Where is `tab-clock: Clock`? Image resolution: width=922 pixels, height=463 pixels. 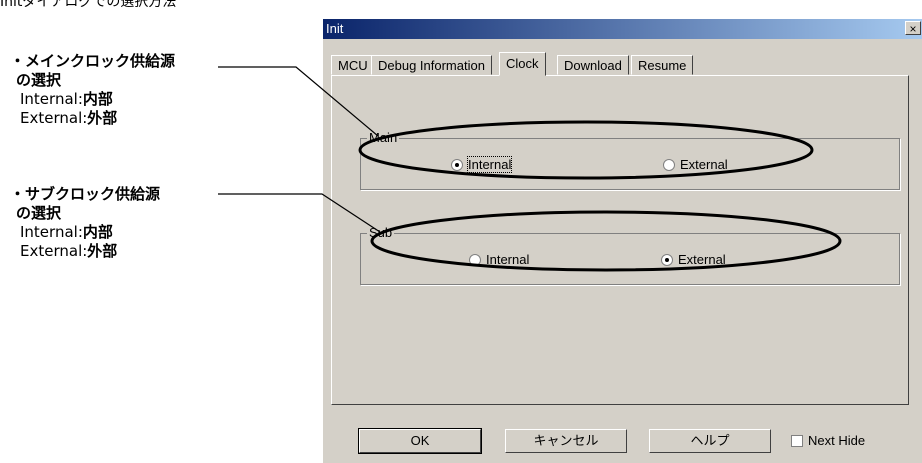
tab-clock: Clock is located at coordinates (522, 64).